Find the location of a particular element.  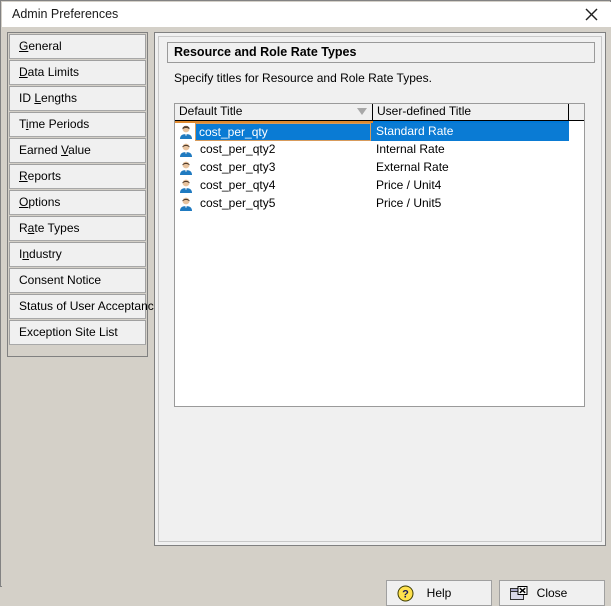

sidebar-item-consent-notice: Consent Notice is located at coordinates (77, 280).